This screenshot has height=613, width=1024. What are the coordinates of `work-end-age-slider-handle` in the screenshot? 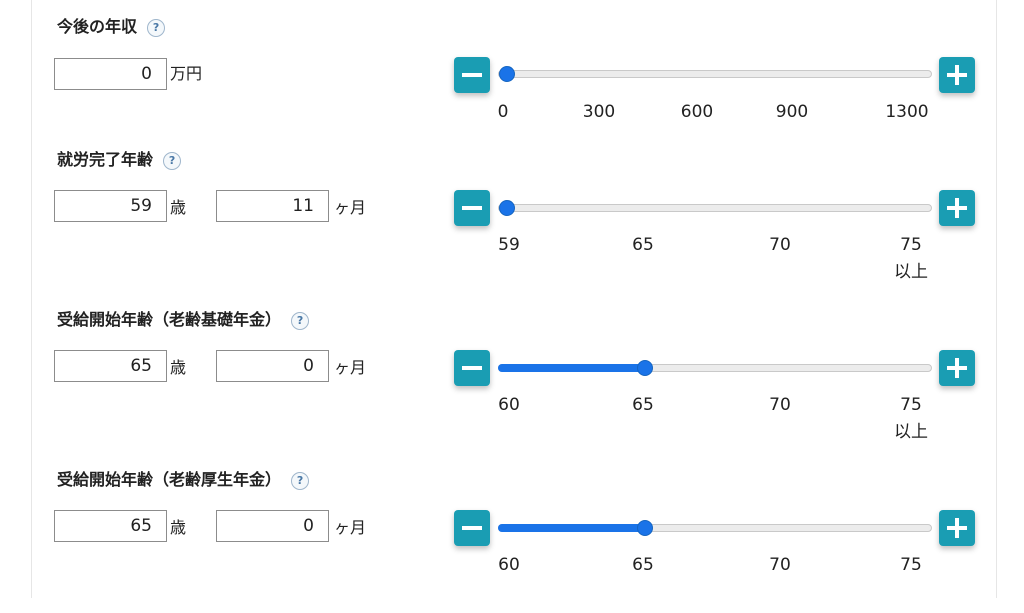 It's located at (507, 208).